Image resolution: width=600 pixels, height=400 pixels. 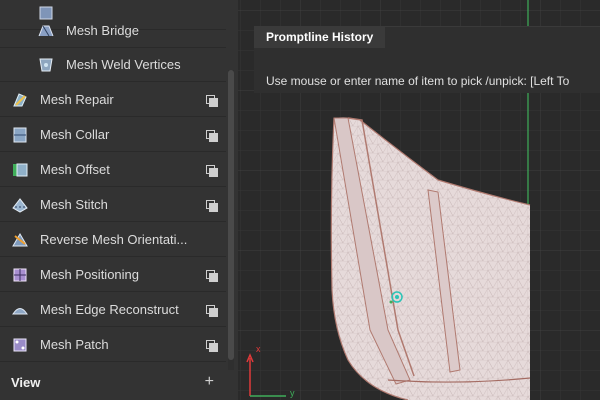 What do you see at coordinates (102, 30) in the screenshot?
I see `menu-item-label: Mesh Bridge` at bounding box center [102, 30].